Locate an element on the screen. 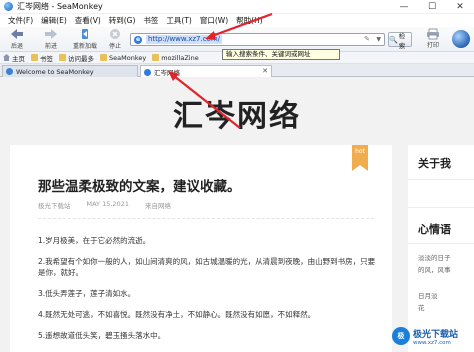 The height and width of the screenshot is (352, 474). menu-go: 转到(G) is located at coordinates (122, 20).